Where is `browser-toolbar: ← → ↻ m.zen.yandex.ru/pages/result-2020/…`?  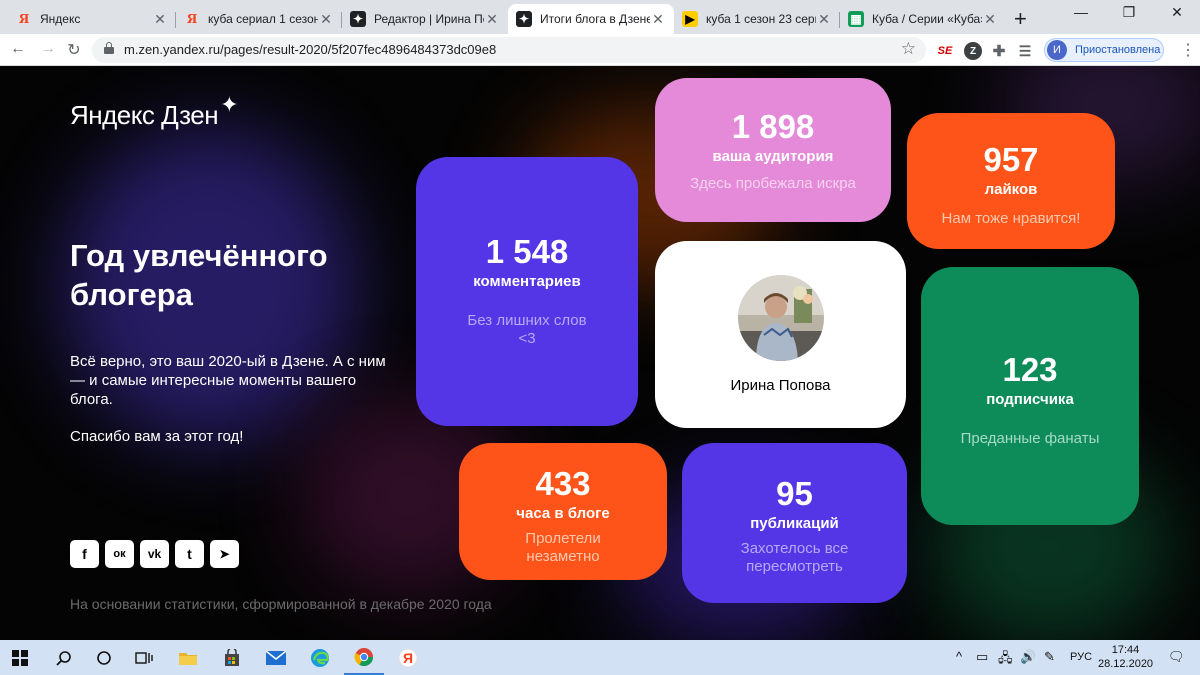
browser-toolbar: ← → ↻ m.zen.yandex.ru/pages/result-2020/… is located at coordinates (600, 50).